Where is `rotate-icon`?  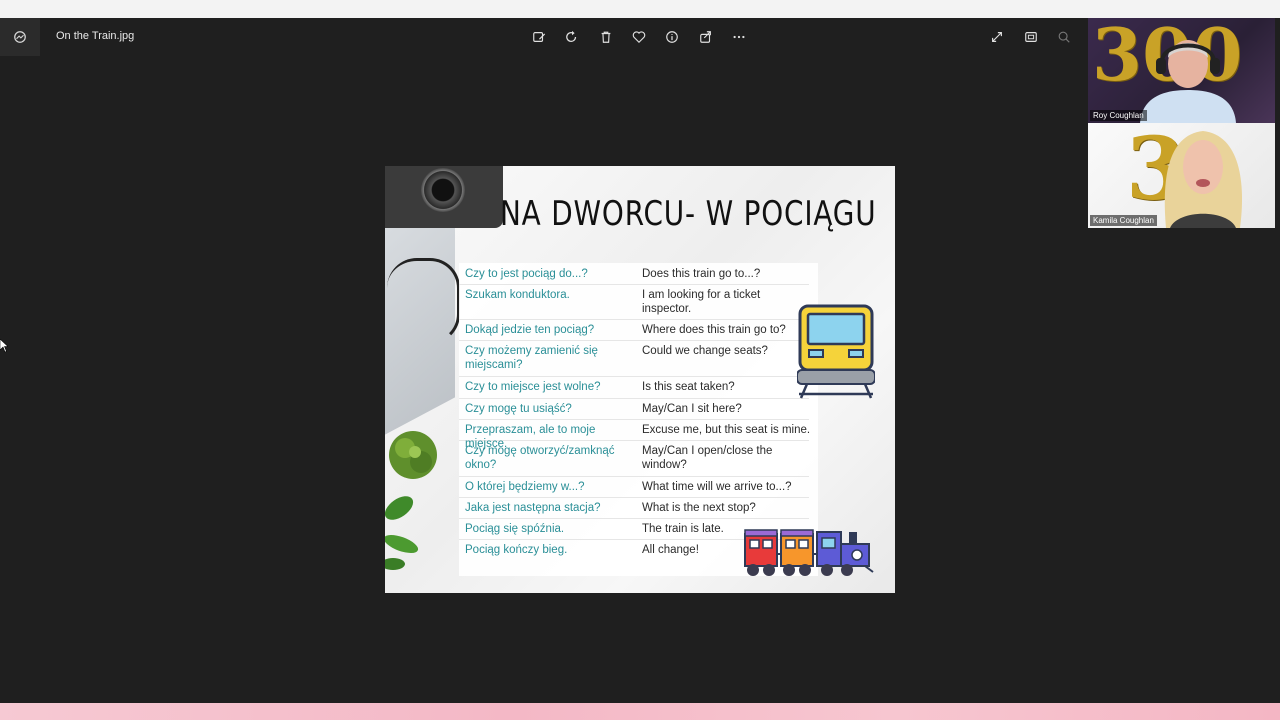
rotate-icon is located at coordinates (571, 36).